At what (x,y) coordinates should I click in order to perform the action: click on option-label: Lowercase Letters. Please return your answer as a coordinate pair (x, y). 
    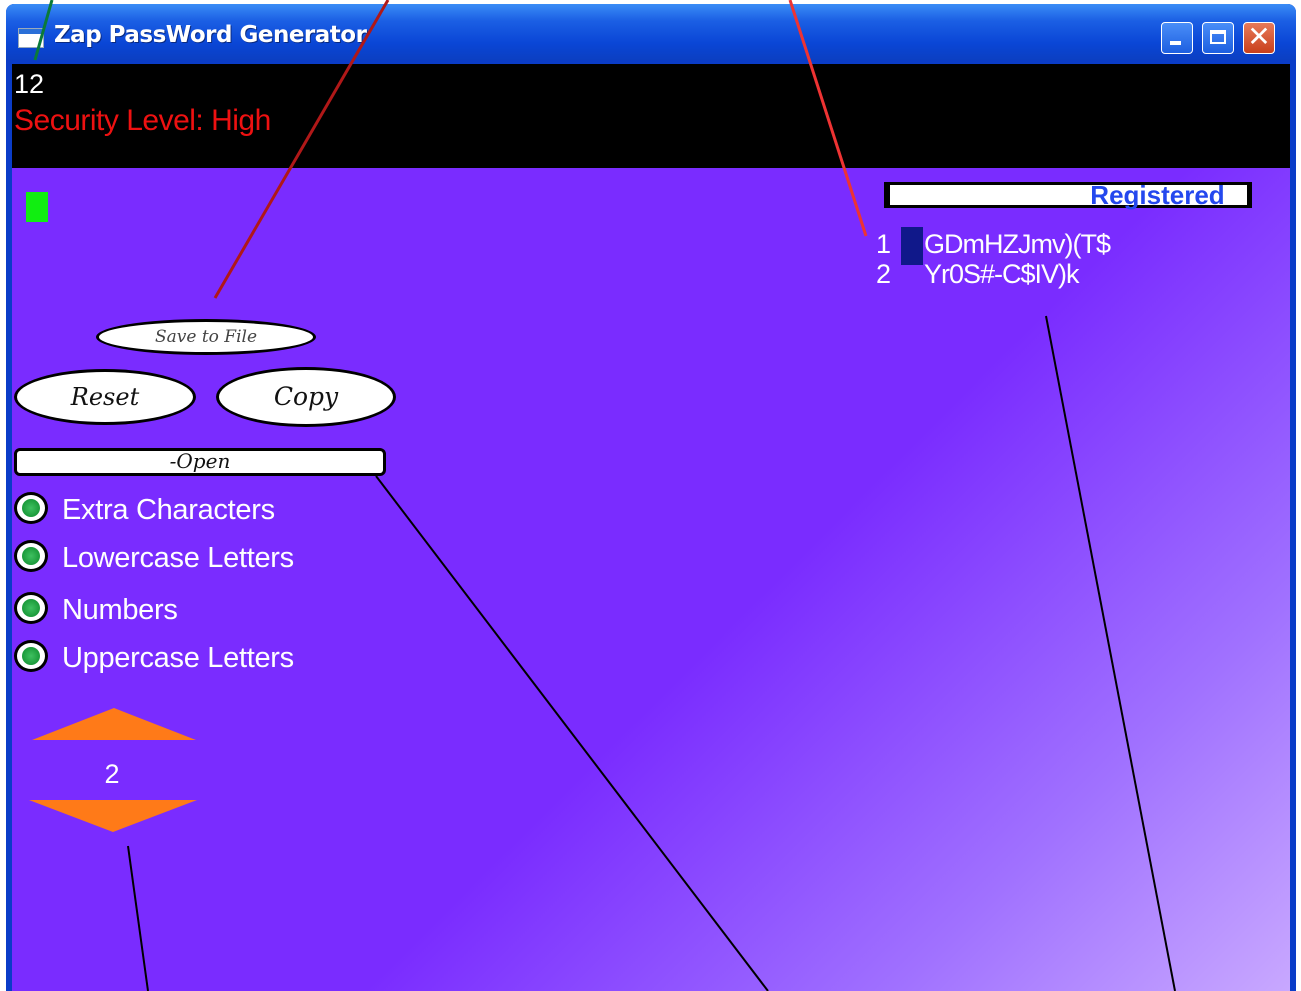
    Looking at the image, I should click on (178, 558).